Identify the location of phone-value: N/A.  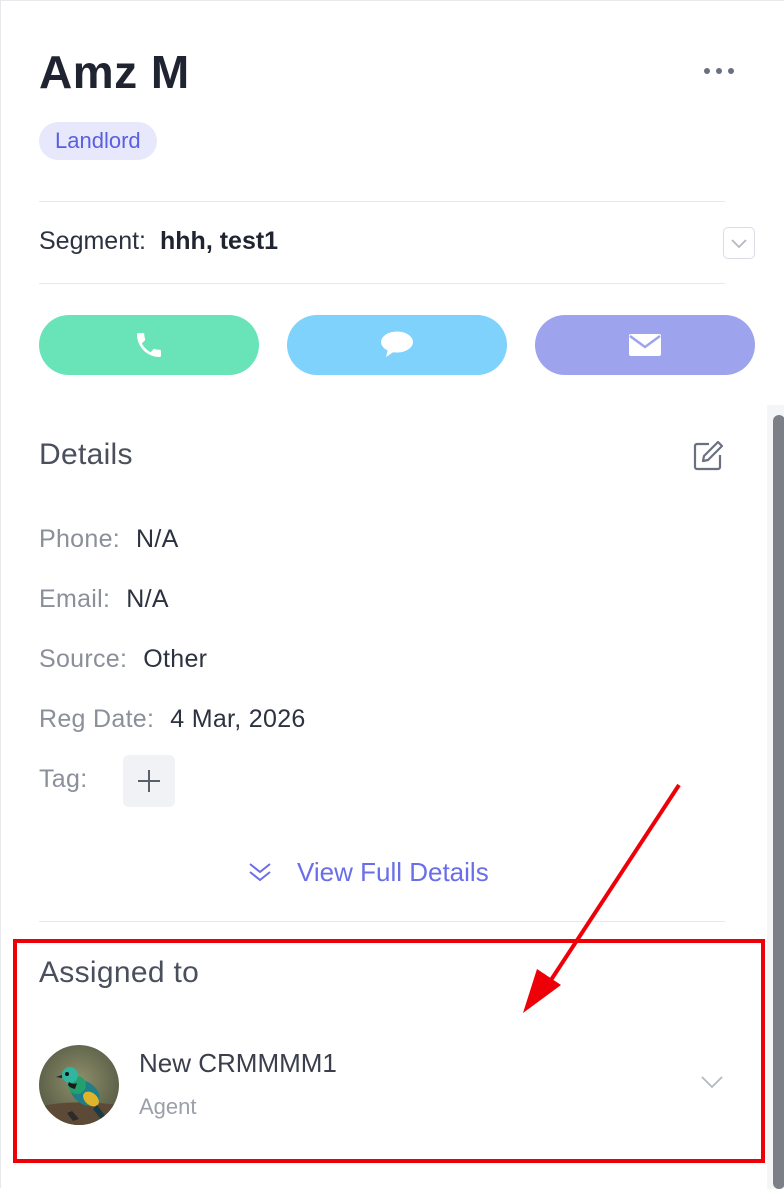
(157, 539).